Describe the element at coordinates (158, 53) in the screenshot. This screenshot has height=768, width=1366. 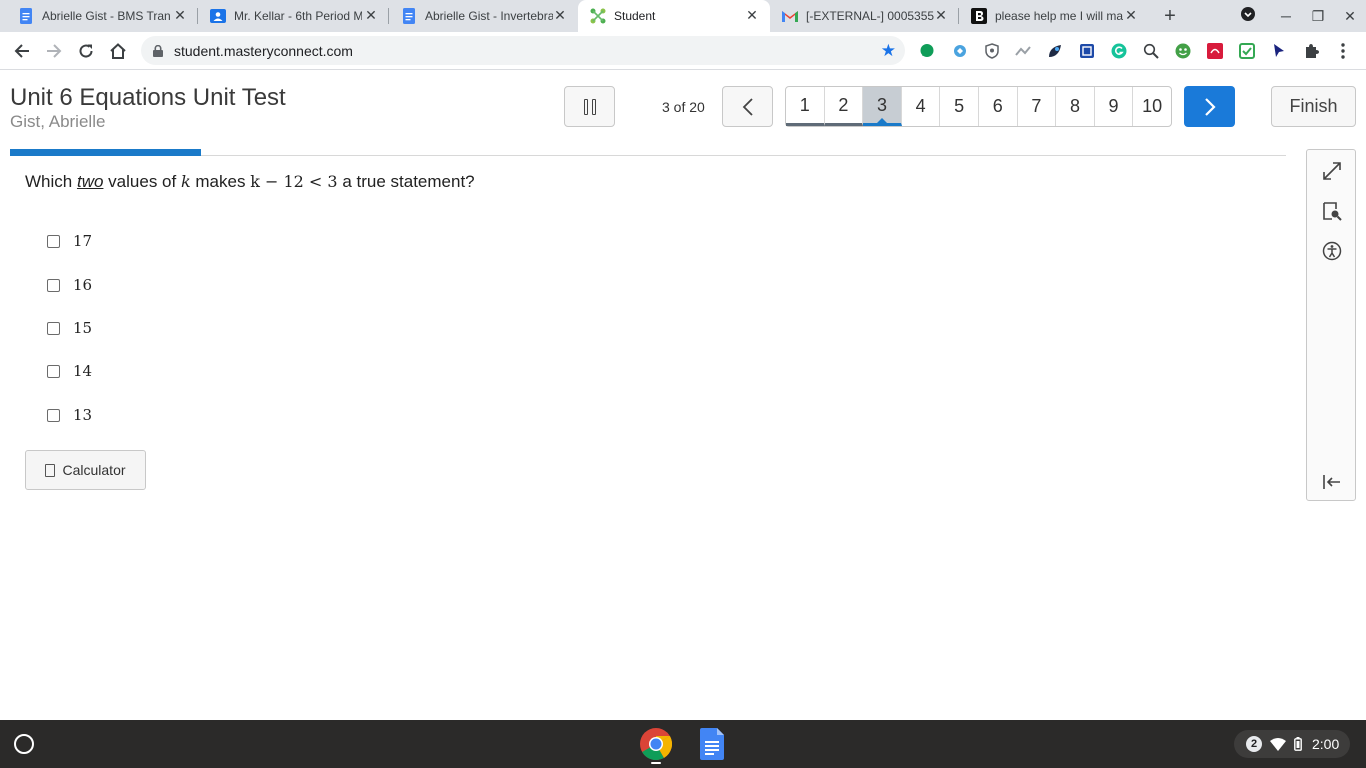
I see `lock-icon` at that location.